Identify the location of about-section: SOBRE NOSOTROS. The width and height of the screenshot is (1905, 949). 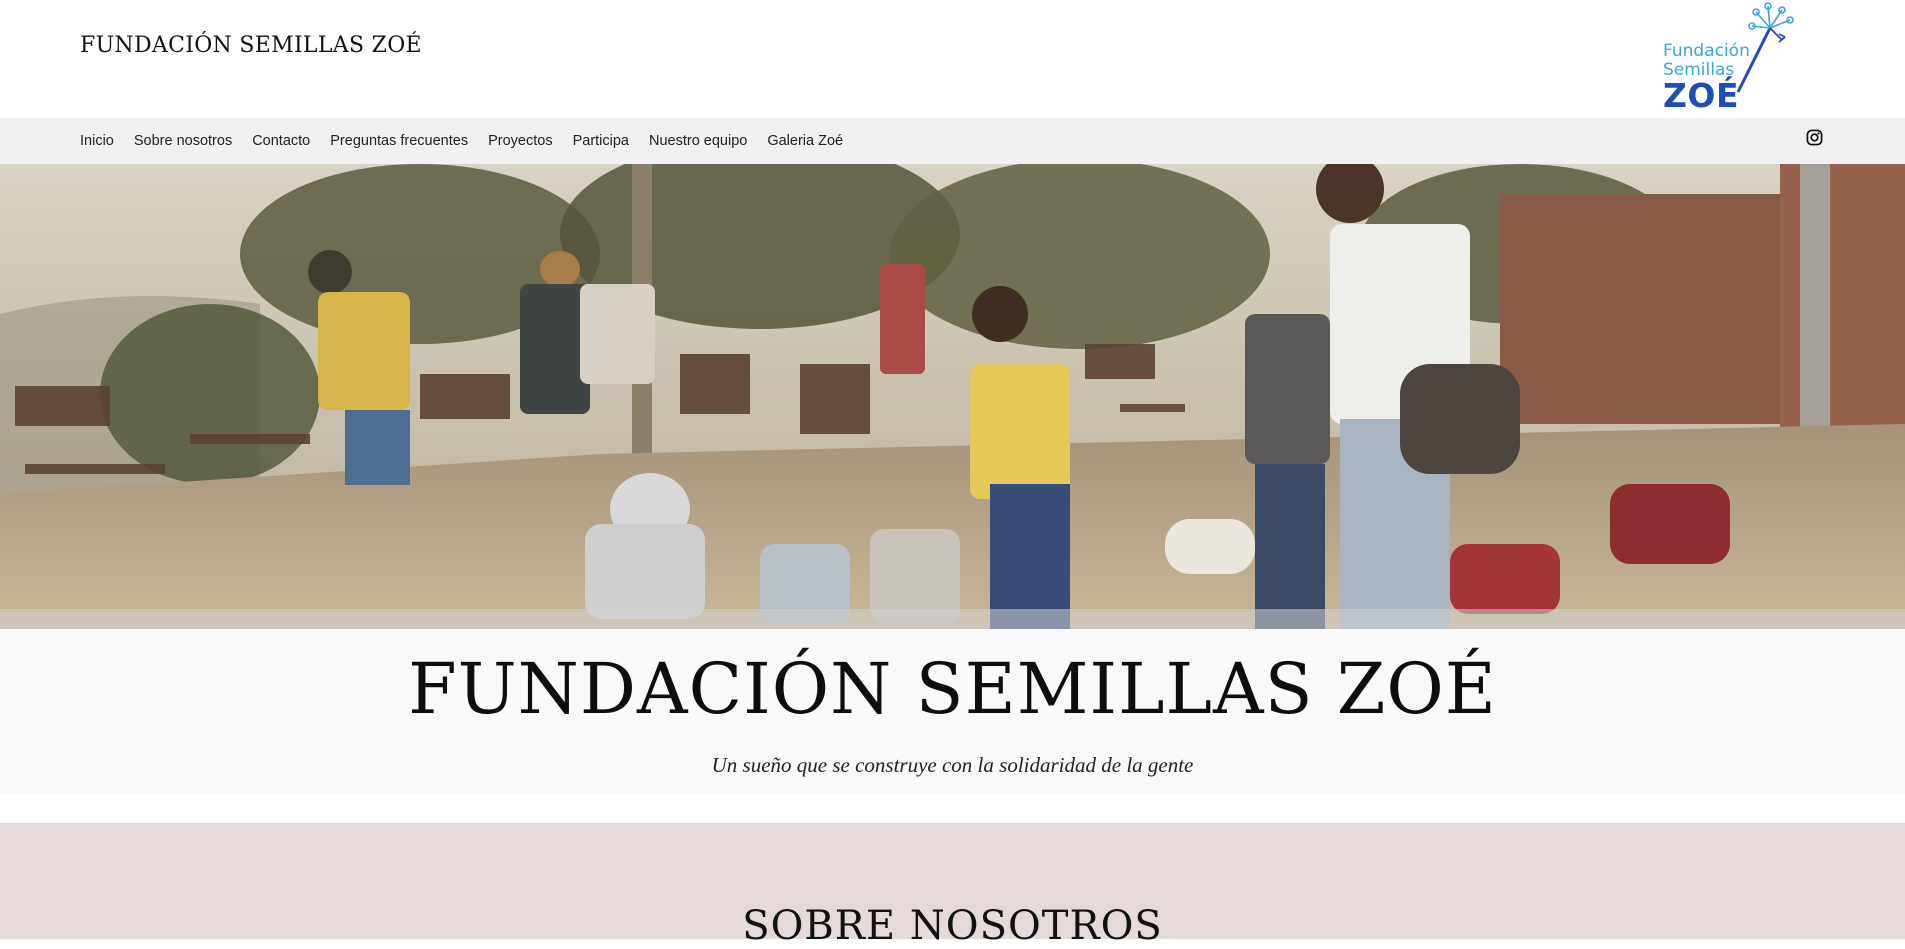
(952, 886).